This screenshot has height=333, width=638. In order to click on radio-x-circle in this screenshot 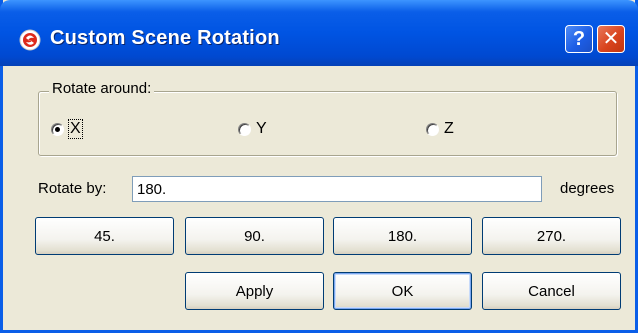, I will do `click(57, 129)`.